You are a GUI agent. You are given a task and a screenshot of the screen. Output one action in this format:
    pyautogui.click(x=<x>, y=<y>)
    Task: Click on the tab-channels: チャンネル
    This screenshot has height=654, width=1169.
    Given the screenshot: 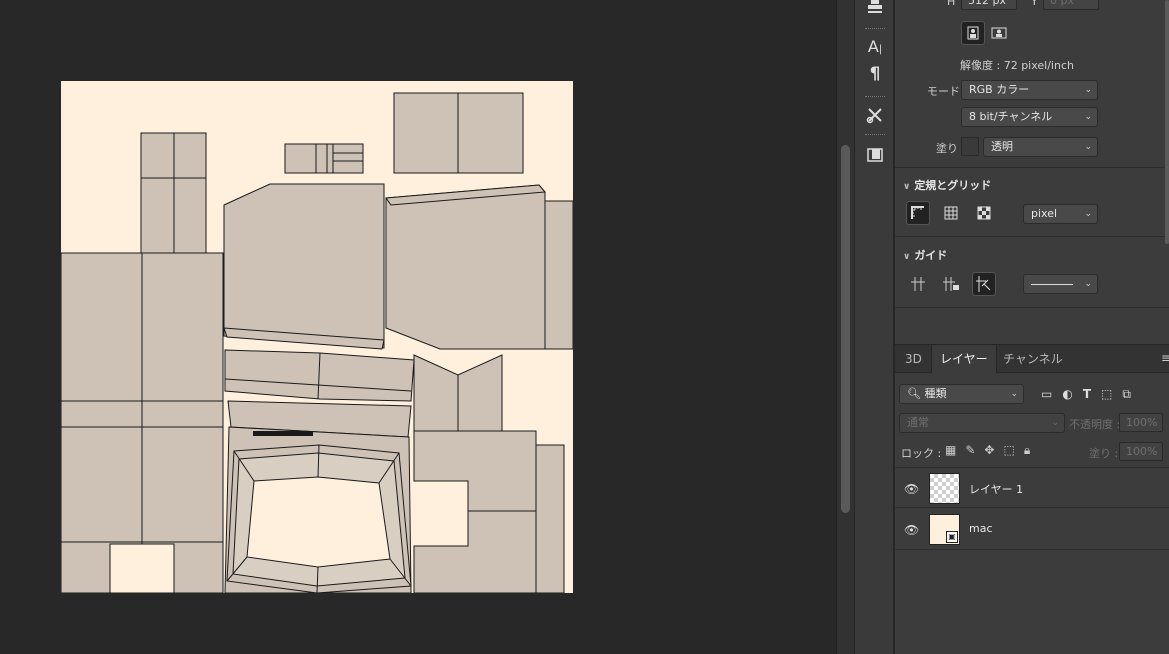 What is the action you would take?
    pyautogui.click(x=1033, y=359)
    